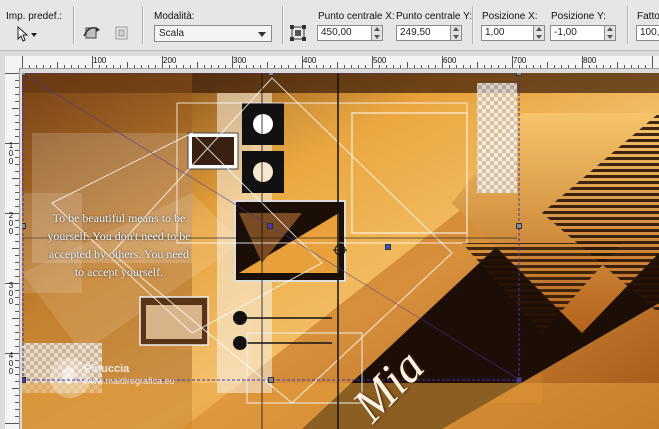  I want to click on ruler-label: 1 0 0, so click(11, 153).